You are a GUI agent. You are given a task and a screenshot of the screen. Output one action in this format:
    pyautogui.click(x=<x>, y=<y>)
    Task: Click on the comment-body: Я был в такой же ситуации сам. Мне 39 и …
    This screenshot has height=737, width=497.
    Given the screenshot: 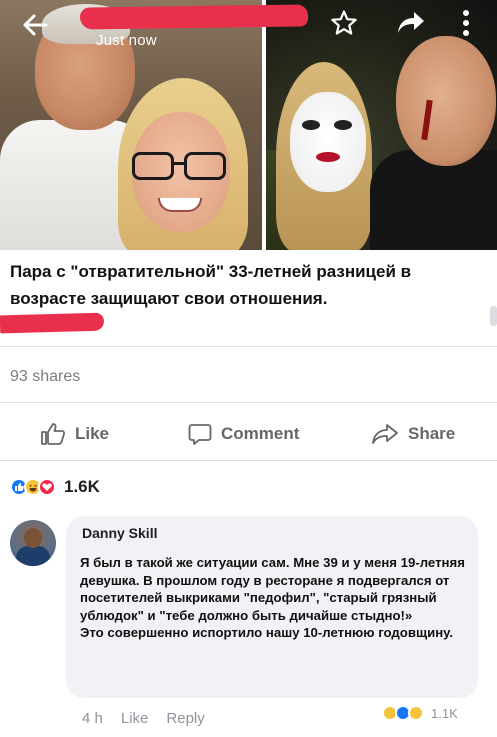 What is the action you would take?
    pyautogui.click(x=272, y=598)
    